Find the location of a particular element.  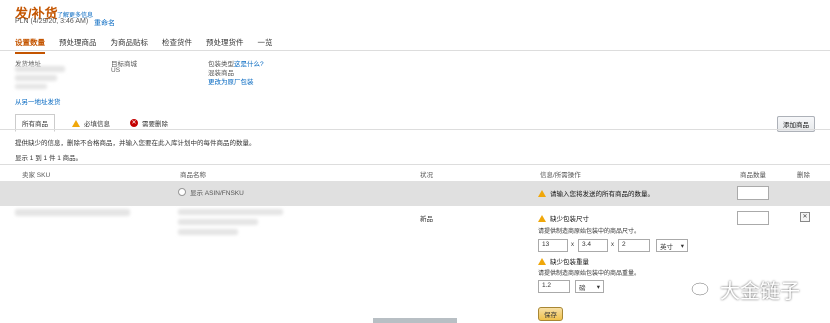

enter-quantity-text: 请输入您将发送的所有商品的数量。 is located at coordinates (602, 194).